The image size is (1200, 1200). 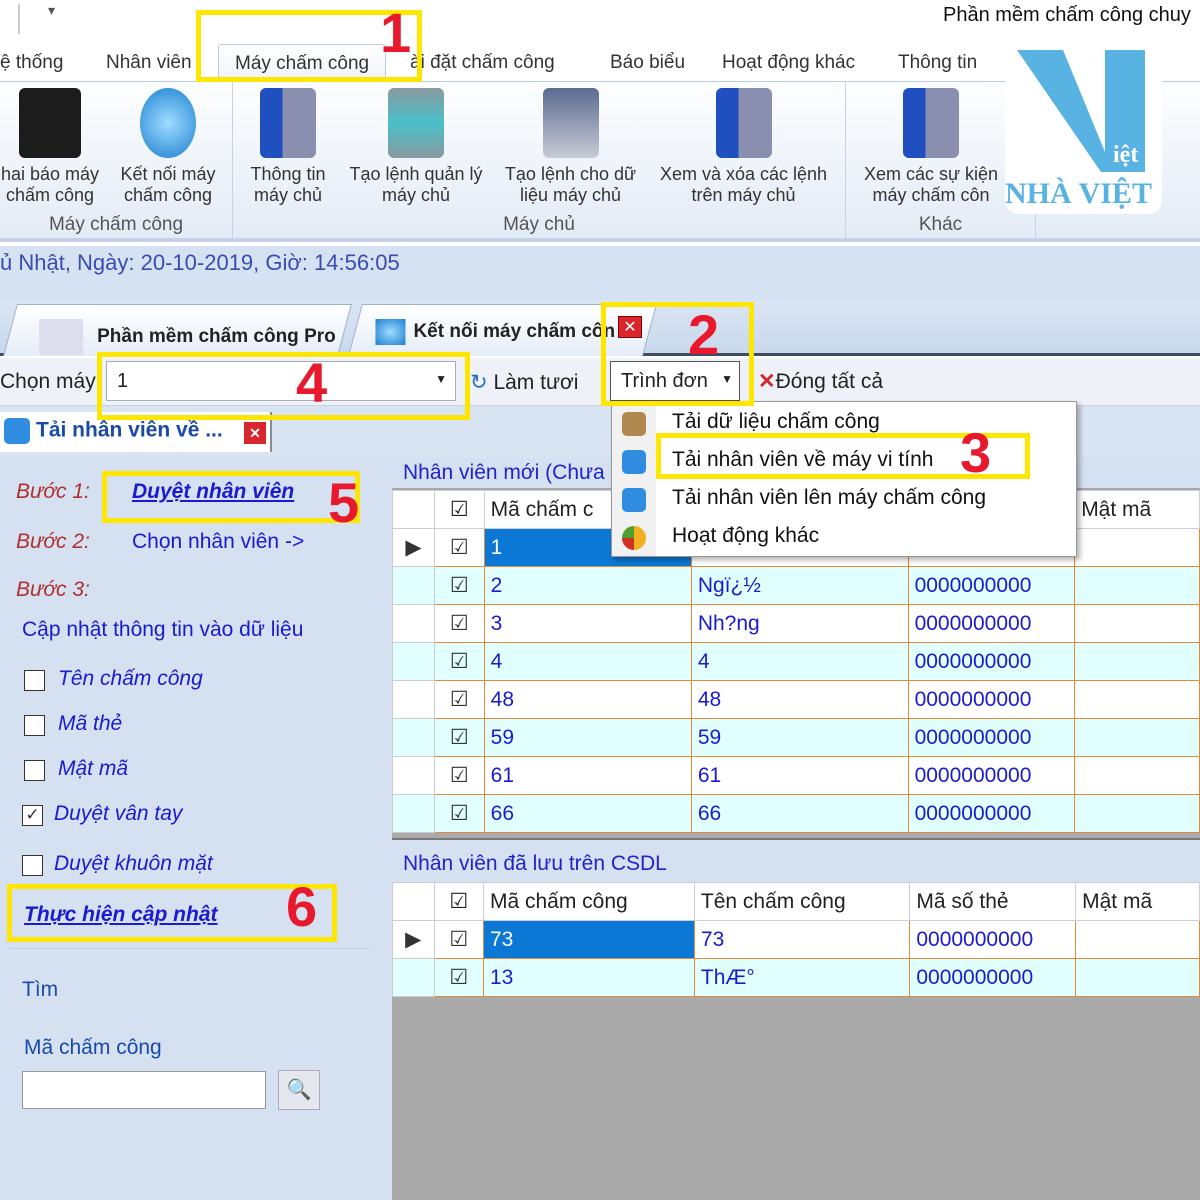 I want to click on quick-access-dropdown: ▾, so click(x=51, y=10).